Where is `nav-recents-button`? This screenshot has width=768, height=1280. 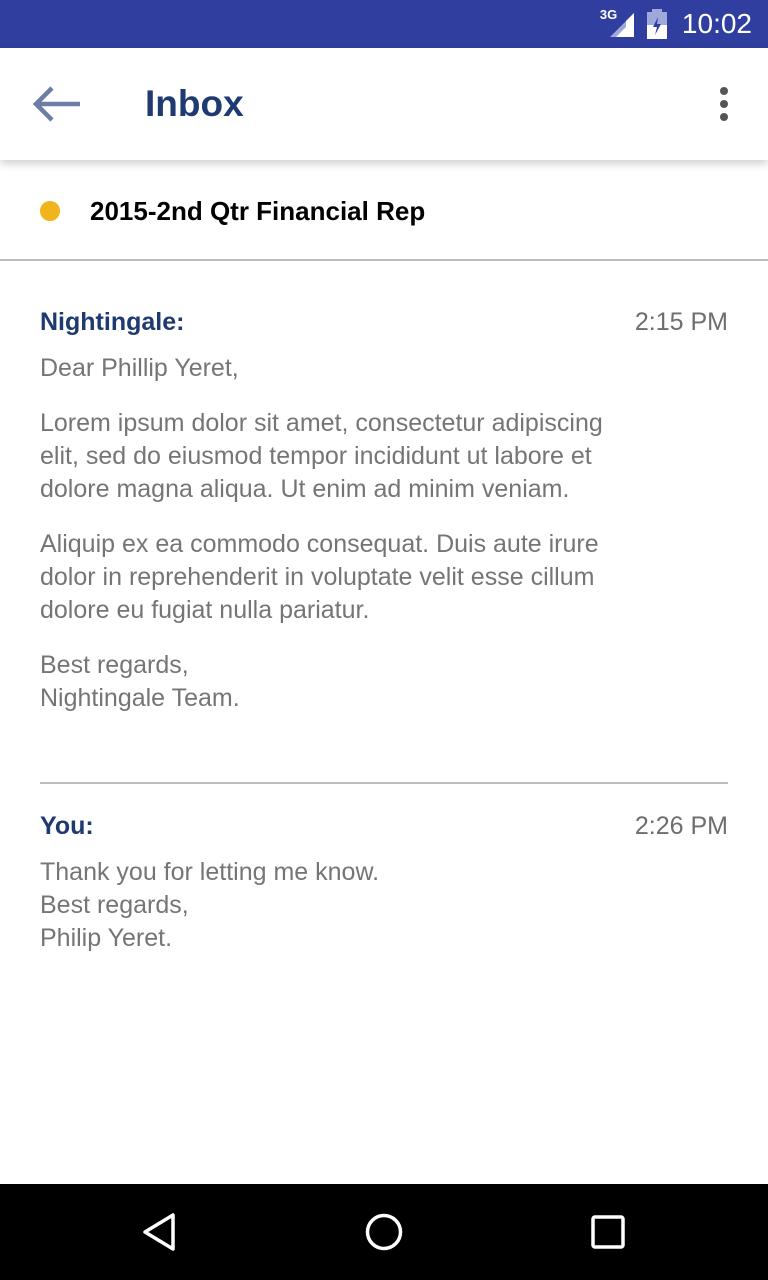 nav-recents-button is located at coordinates (608, 1232).